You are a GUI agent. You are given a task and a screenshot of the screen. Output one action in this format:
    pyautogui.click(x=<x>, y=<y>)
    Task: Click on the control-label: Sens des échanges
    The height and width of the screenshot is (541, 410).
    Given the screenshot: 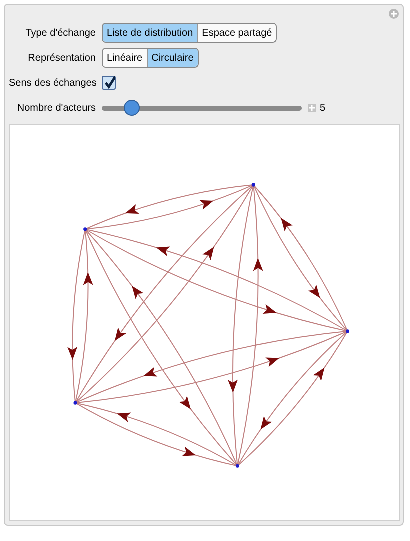 What is the action you would take?
    pyautogui.click(x=53, y=83)
    